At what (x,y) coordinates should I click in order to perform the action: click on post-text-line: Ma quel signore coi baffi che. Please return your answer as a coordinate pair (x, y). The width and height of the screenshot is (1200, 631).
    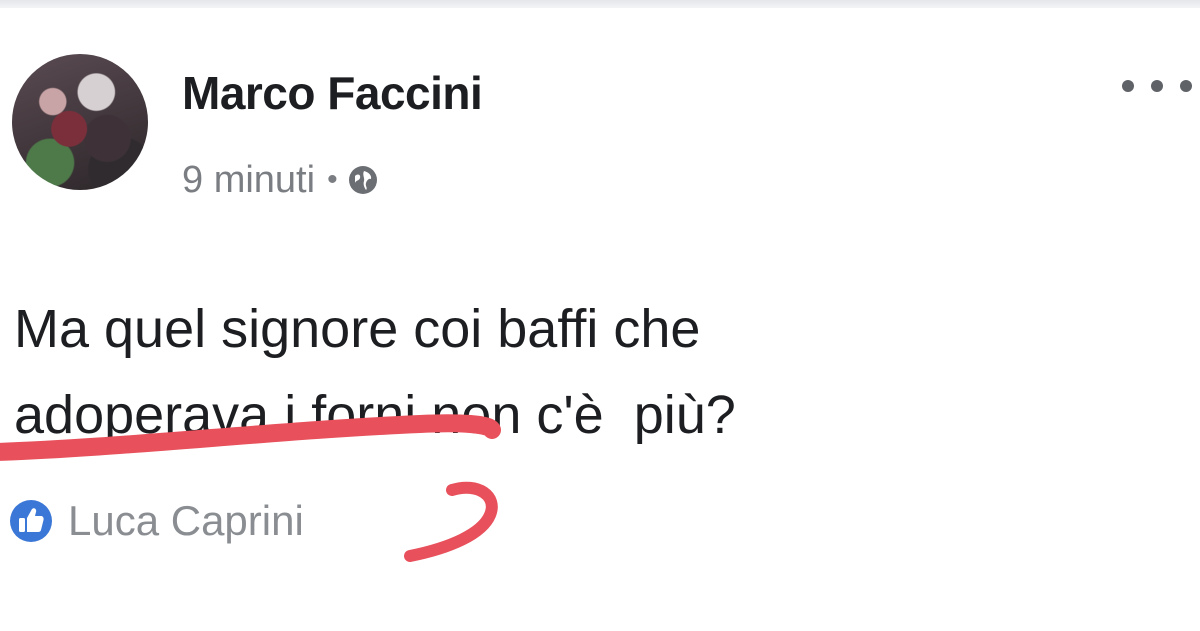
    Looking at the image, I should click on (357, 329).